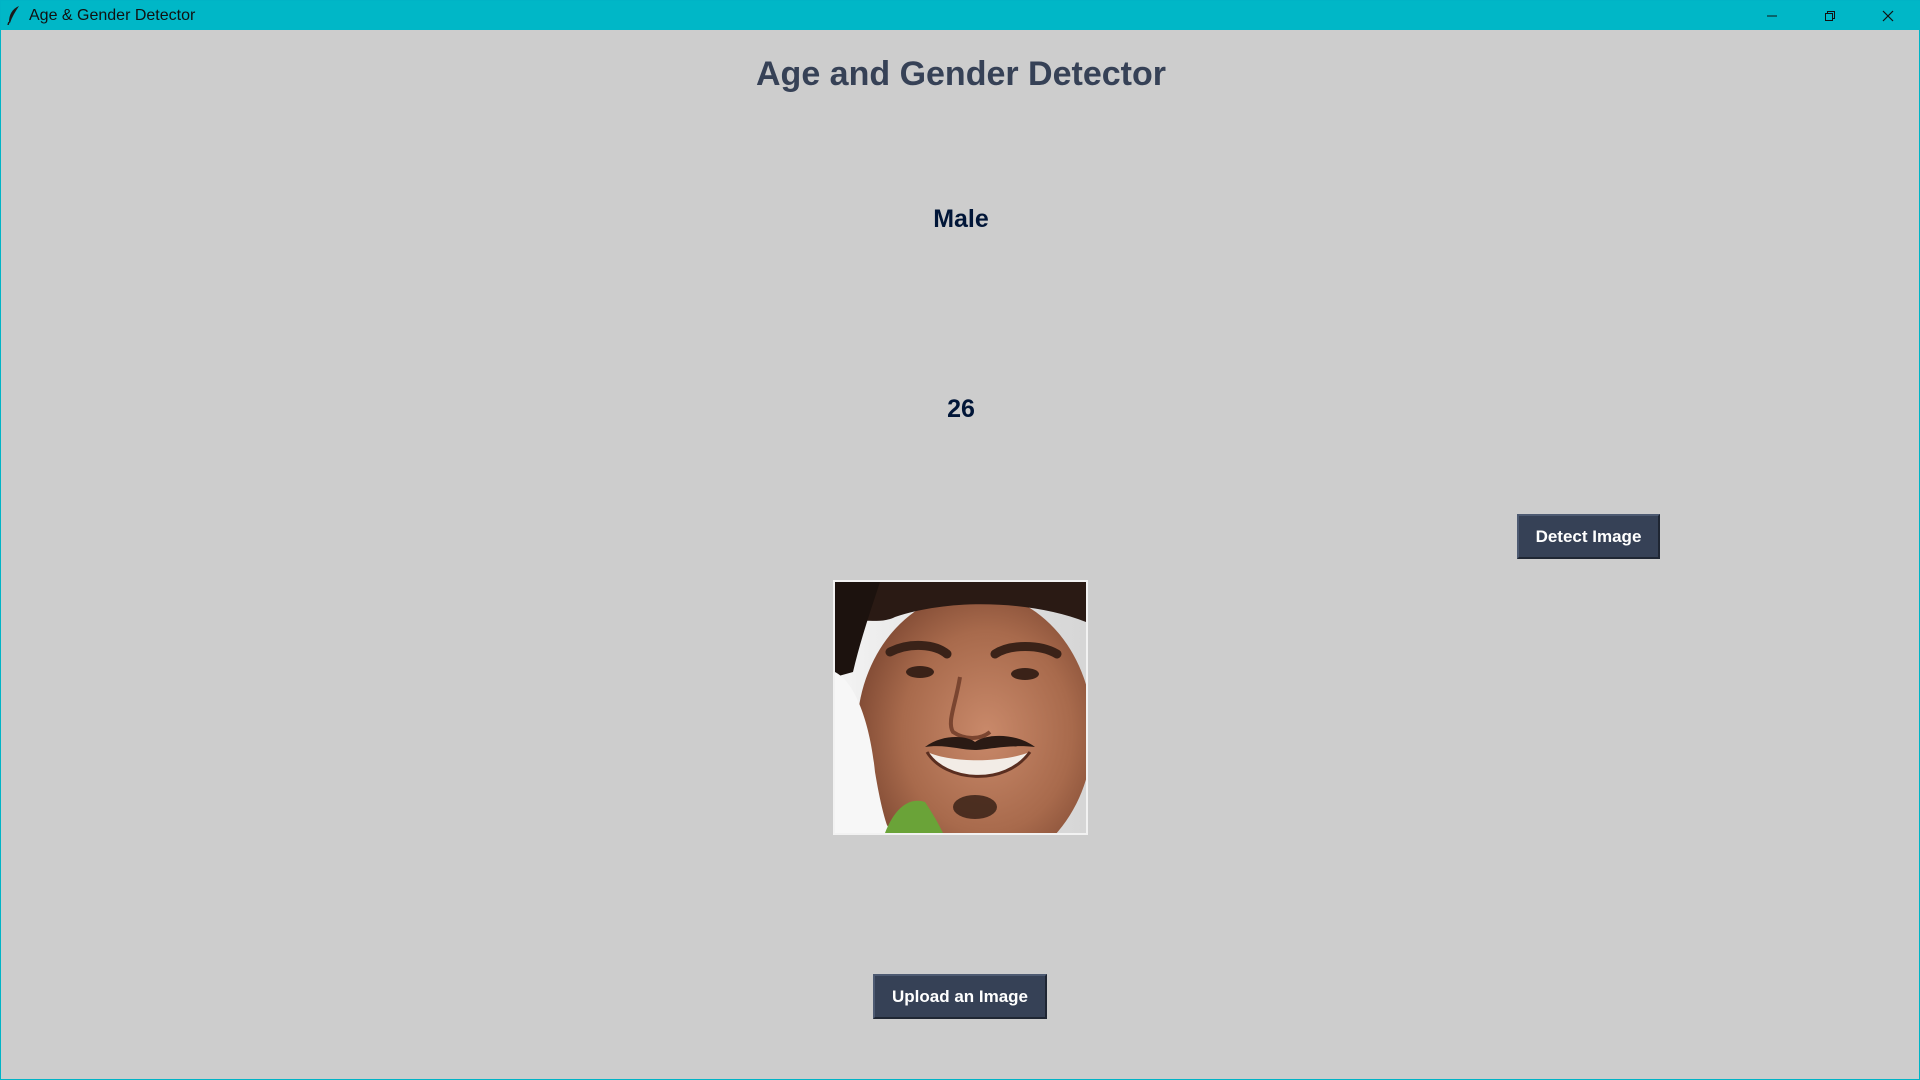 Image resolution: width=1920 pixels, height=1080 pixels. I want to click on age-result-label: 26, so click(961, 409).